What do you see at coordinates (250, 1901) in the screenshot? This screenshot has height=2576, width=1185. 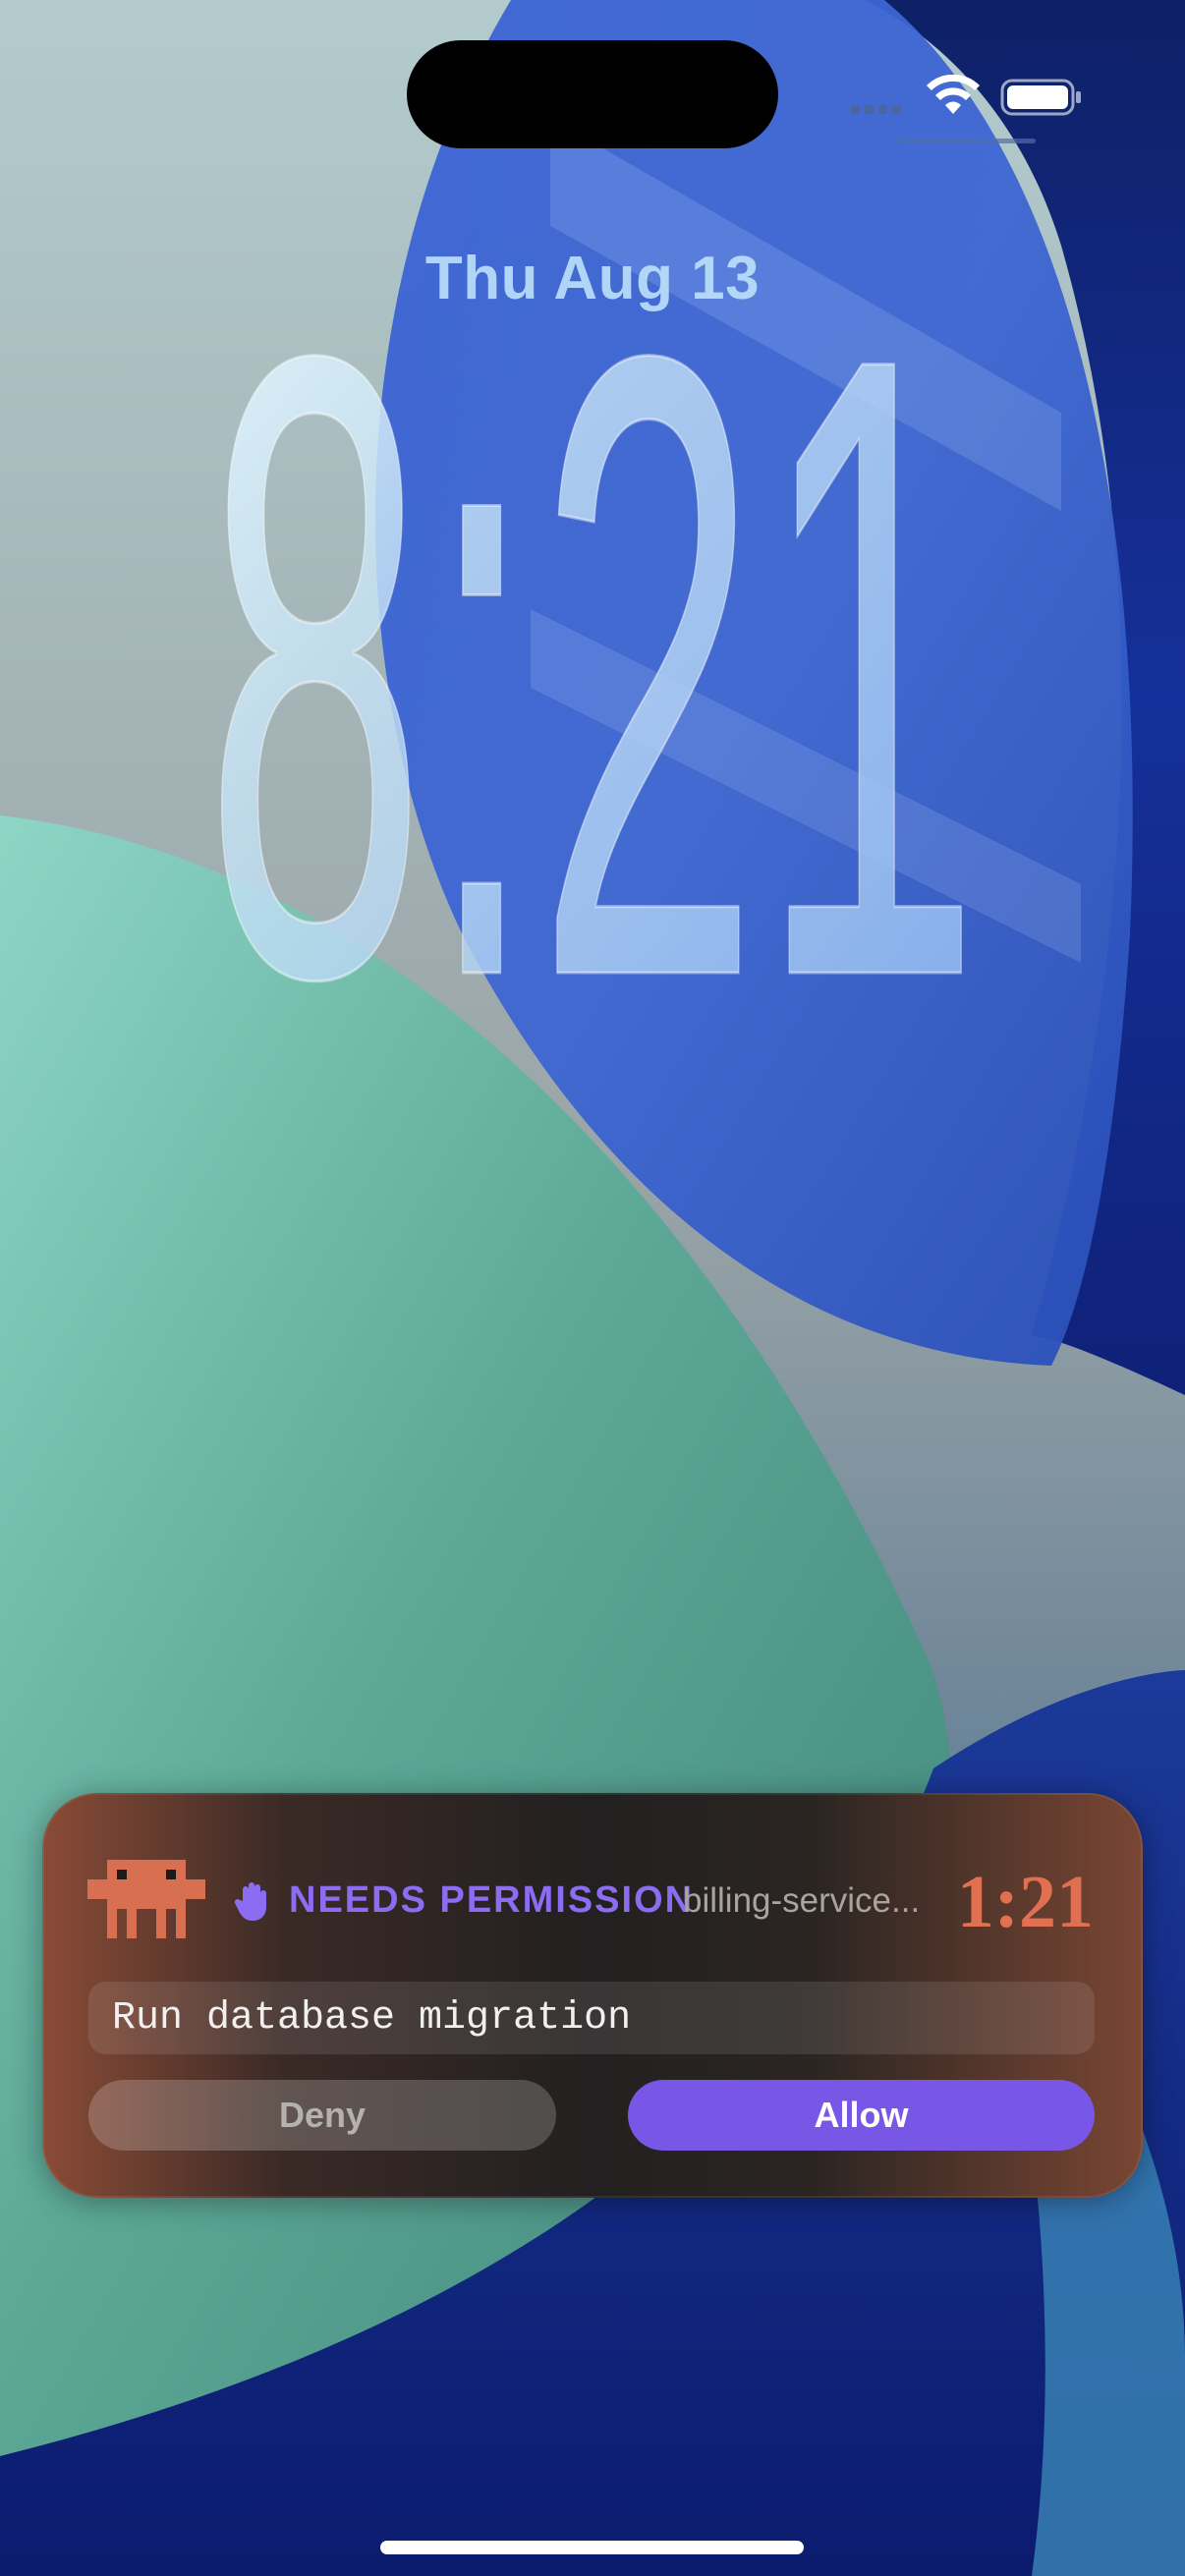 I see `hand-icon` at bounding box center [250, 1901].